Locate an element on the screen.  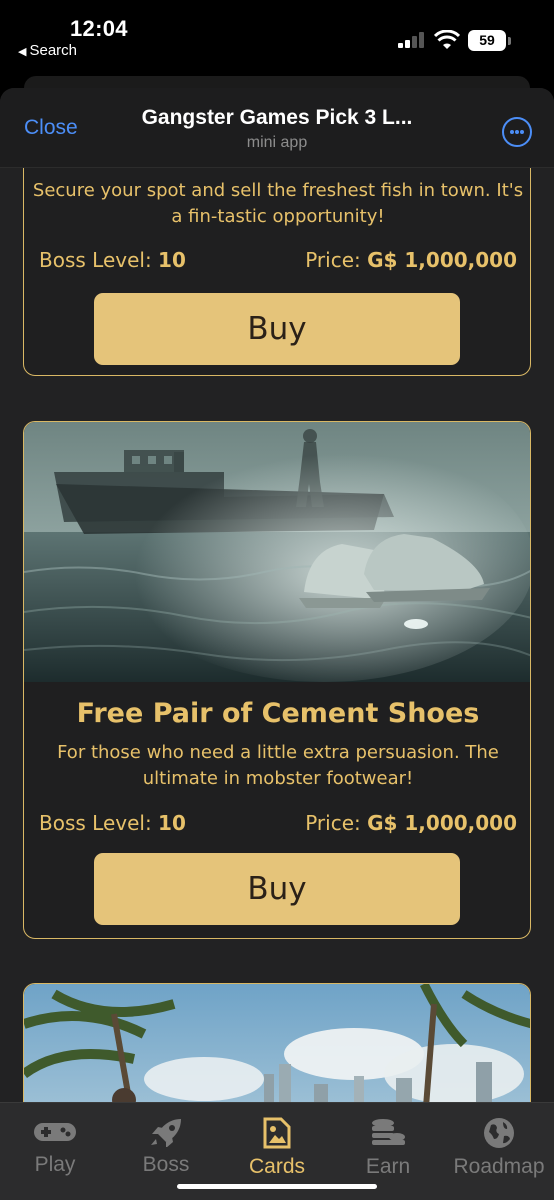
wifi-icon is located at coordinates (447, 39).